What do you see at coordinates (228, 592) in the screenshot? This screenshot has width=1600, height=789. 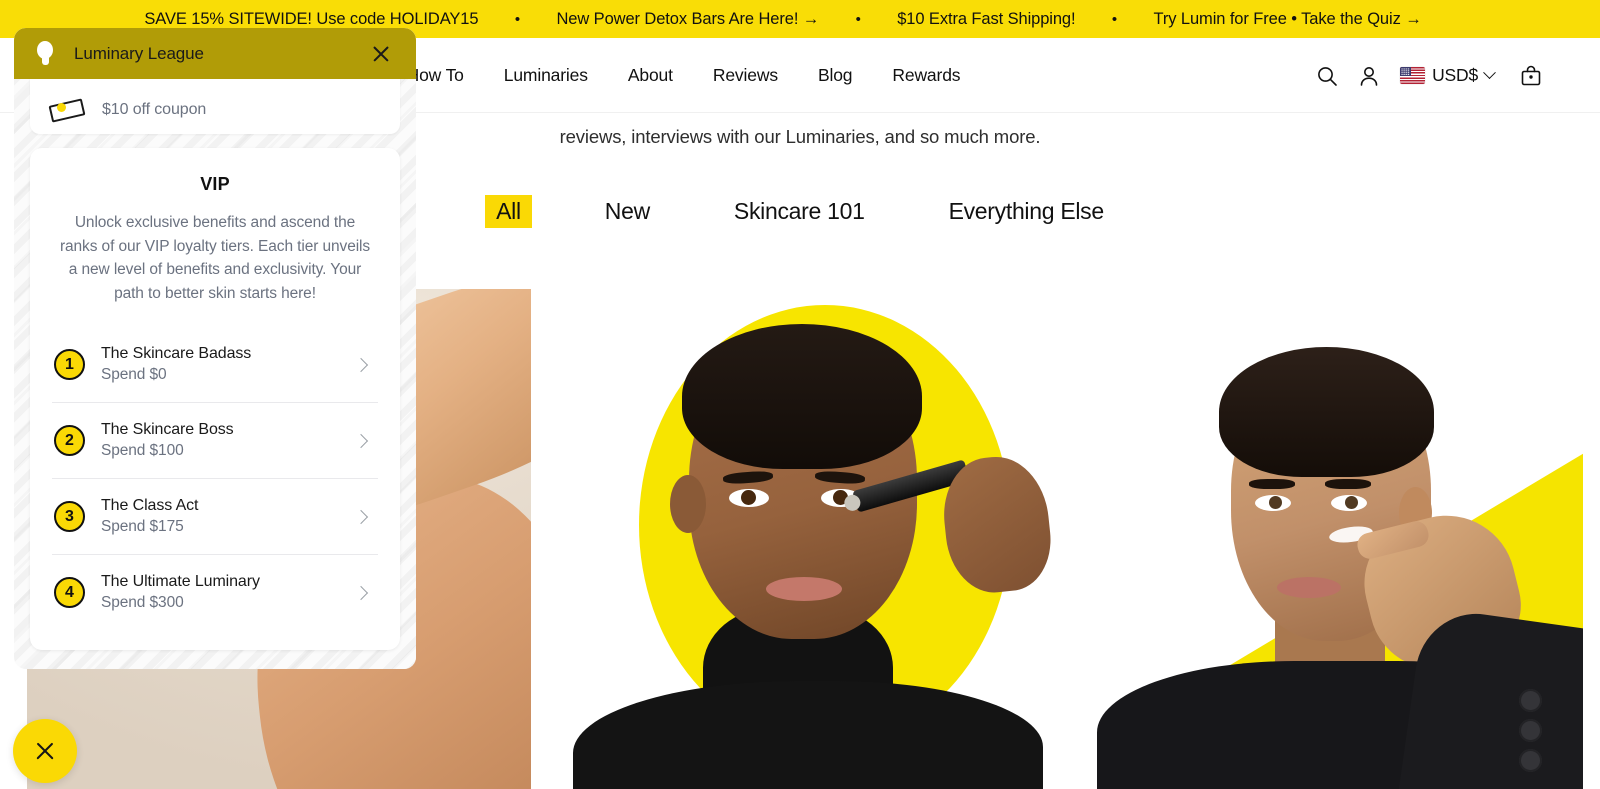 I see `tier-text: The Ultimate Luminary Spend $300` at bounding box center [228, 592].